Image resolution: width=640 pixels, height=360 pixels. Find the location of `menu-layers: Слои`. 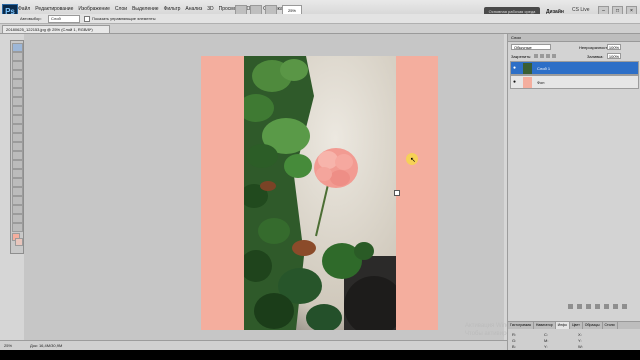

menu-layers: Слои is located at coordinates (121, 9).